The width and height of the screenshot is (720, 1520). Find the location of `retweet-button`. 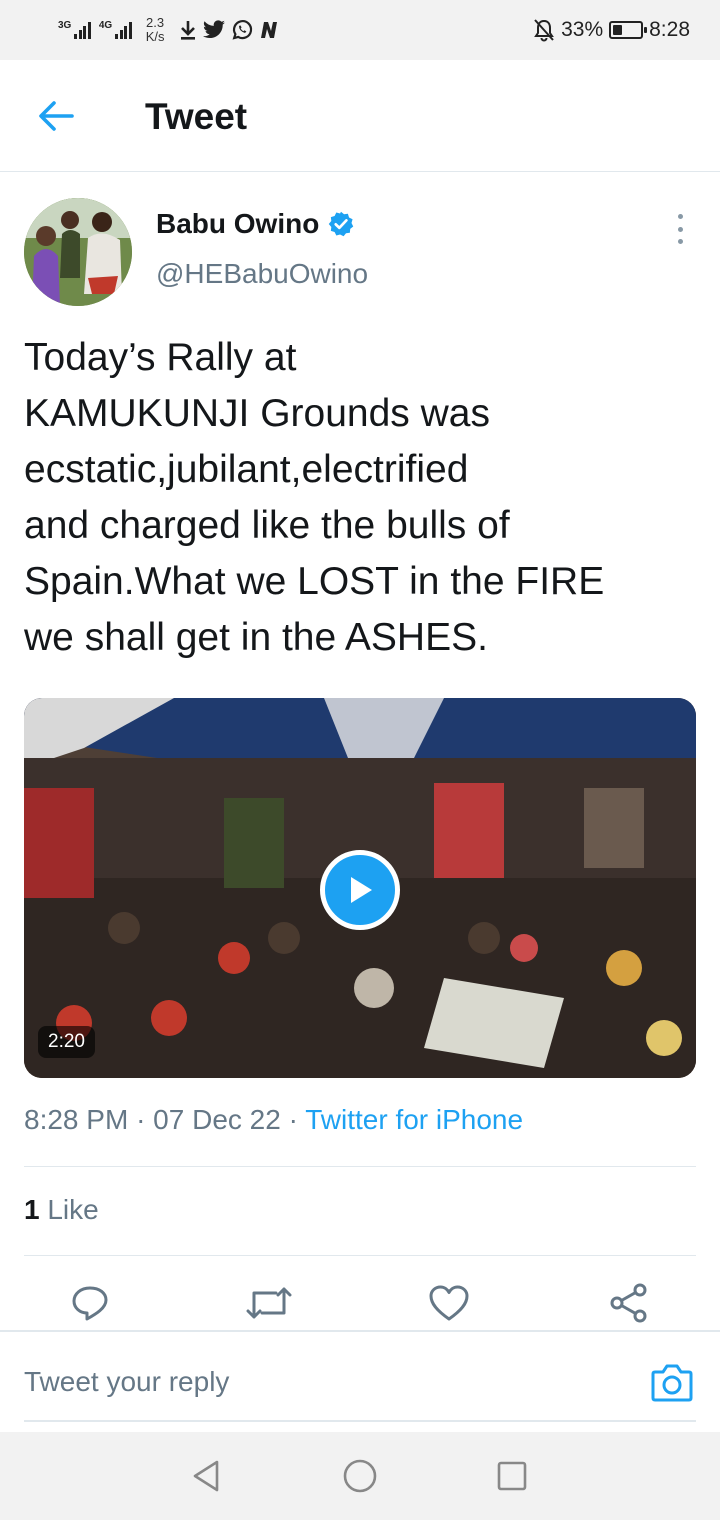

retweet-button is located at coordinates (269, 1303).